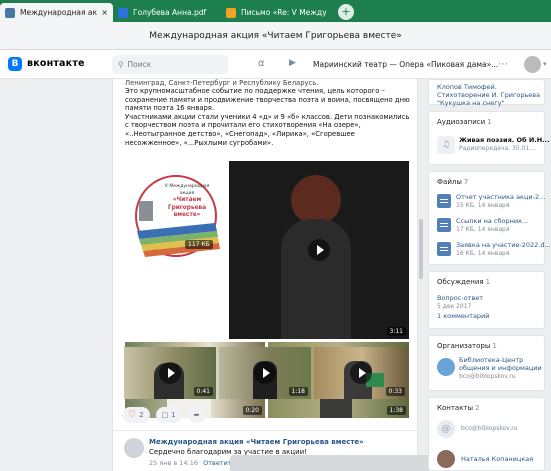 Image resolution: width=551 pixels, height=471 pixels. What do you see at coordinates (252, 410) in the screenshot?
I see `video-duration: 0:20` at bounding box center [252, 410].